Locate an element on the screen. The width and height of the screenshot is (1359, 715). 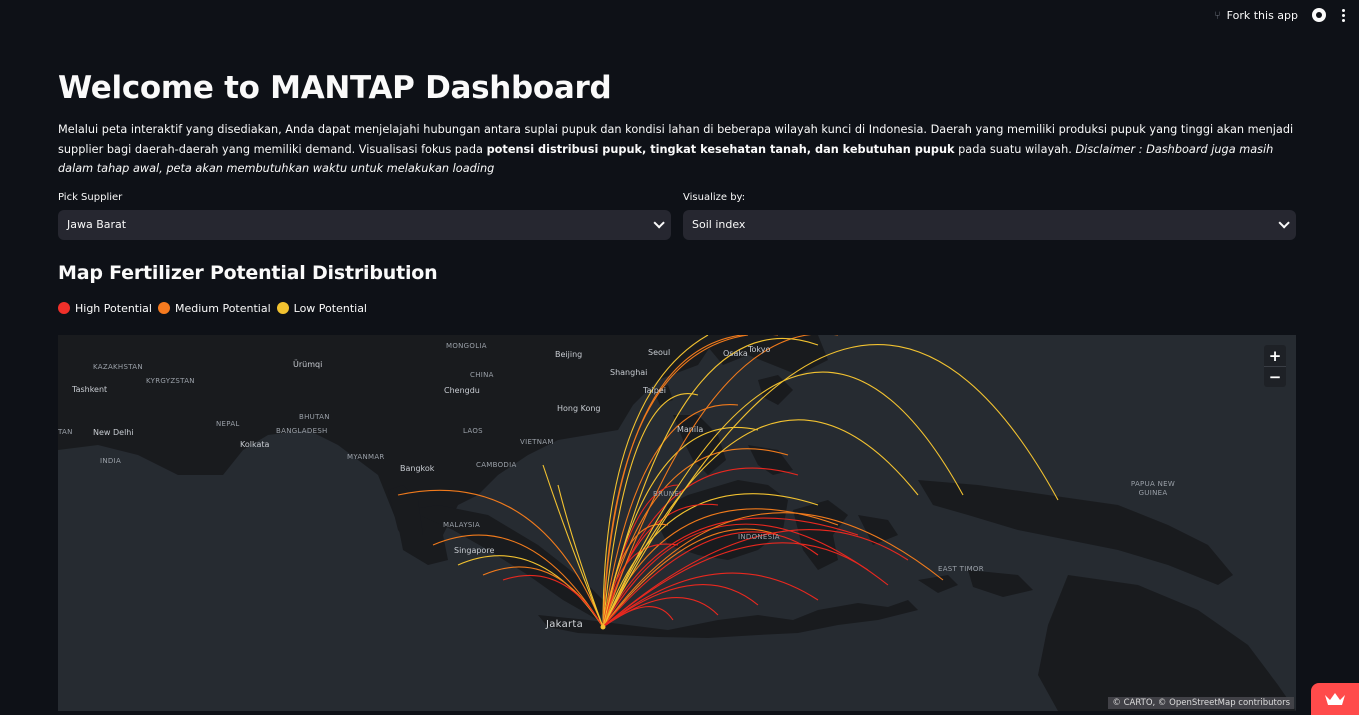
map-label-easttimor: EAST TIMOR is located at coordinates (961, 569).